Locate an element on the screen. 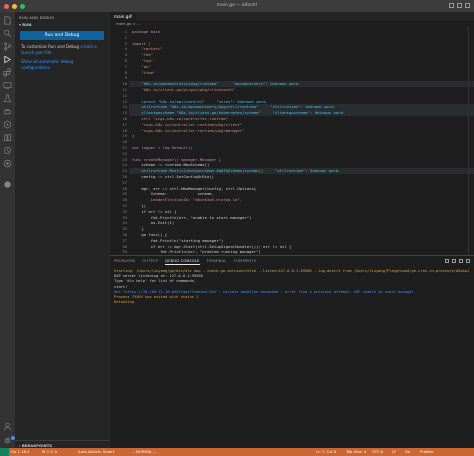 This screenshot has height=456, width=474. status-item: Ln 7, Col 9 is located at coordinates (326, 452).